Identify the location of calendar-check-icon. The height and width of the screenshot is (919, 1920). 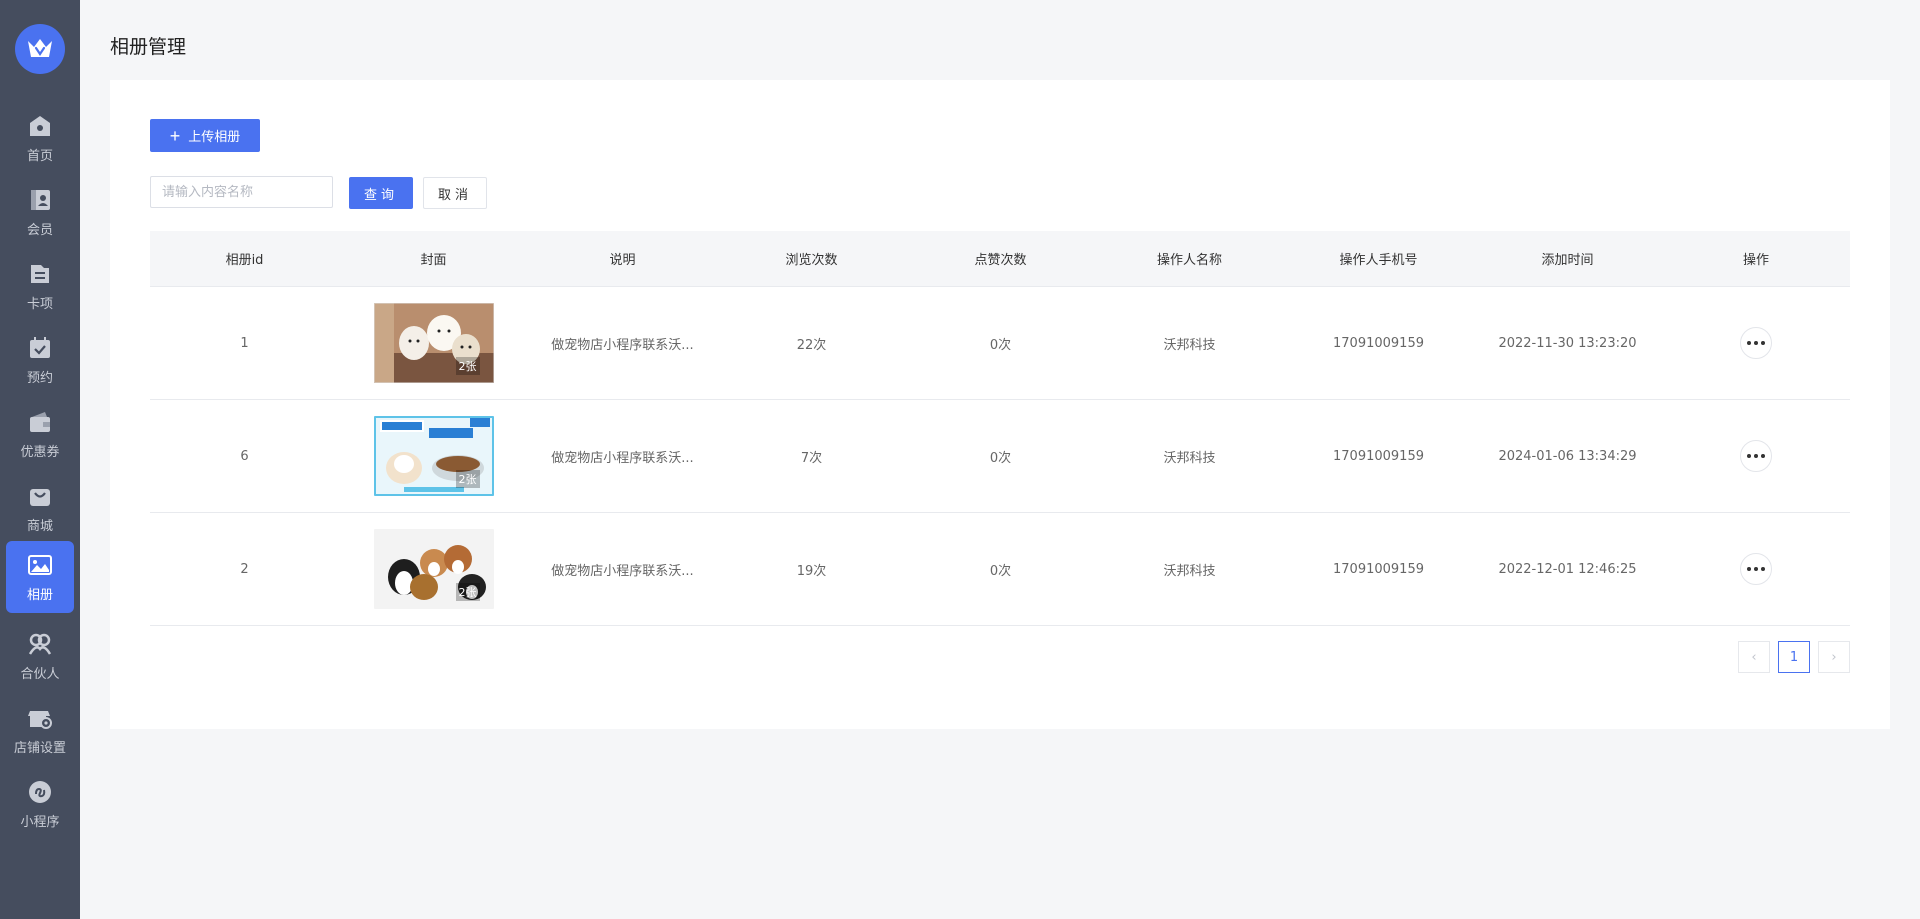
(40, 348).